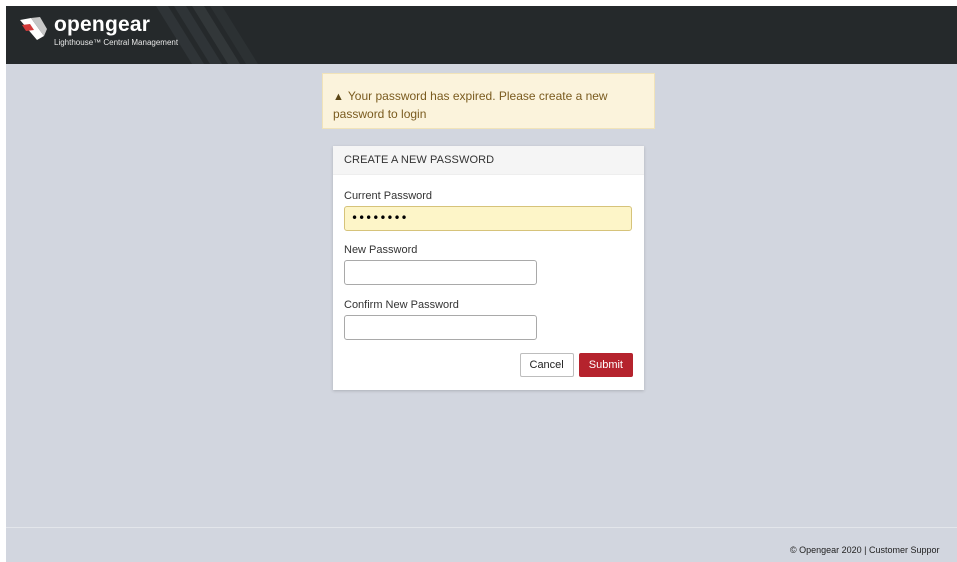  I want to click on new-password-input, so click(440, 272).